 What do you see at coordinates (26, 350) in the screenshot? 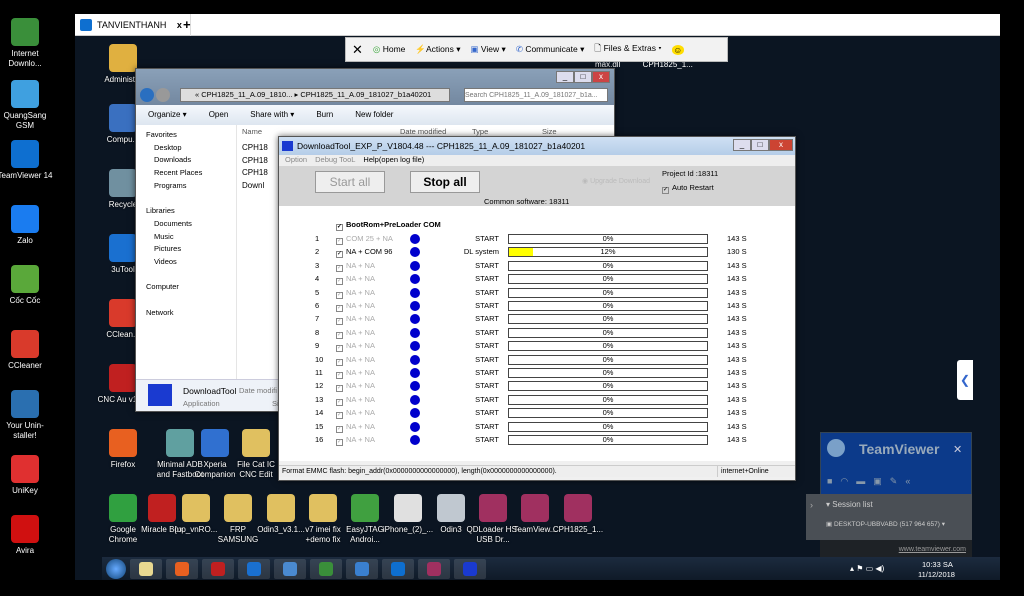
I see `desktop-icon: CCleaner` at bounding box center [26, 350].